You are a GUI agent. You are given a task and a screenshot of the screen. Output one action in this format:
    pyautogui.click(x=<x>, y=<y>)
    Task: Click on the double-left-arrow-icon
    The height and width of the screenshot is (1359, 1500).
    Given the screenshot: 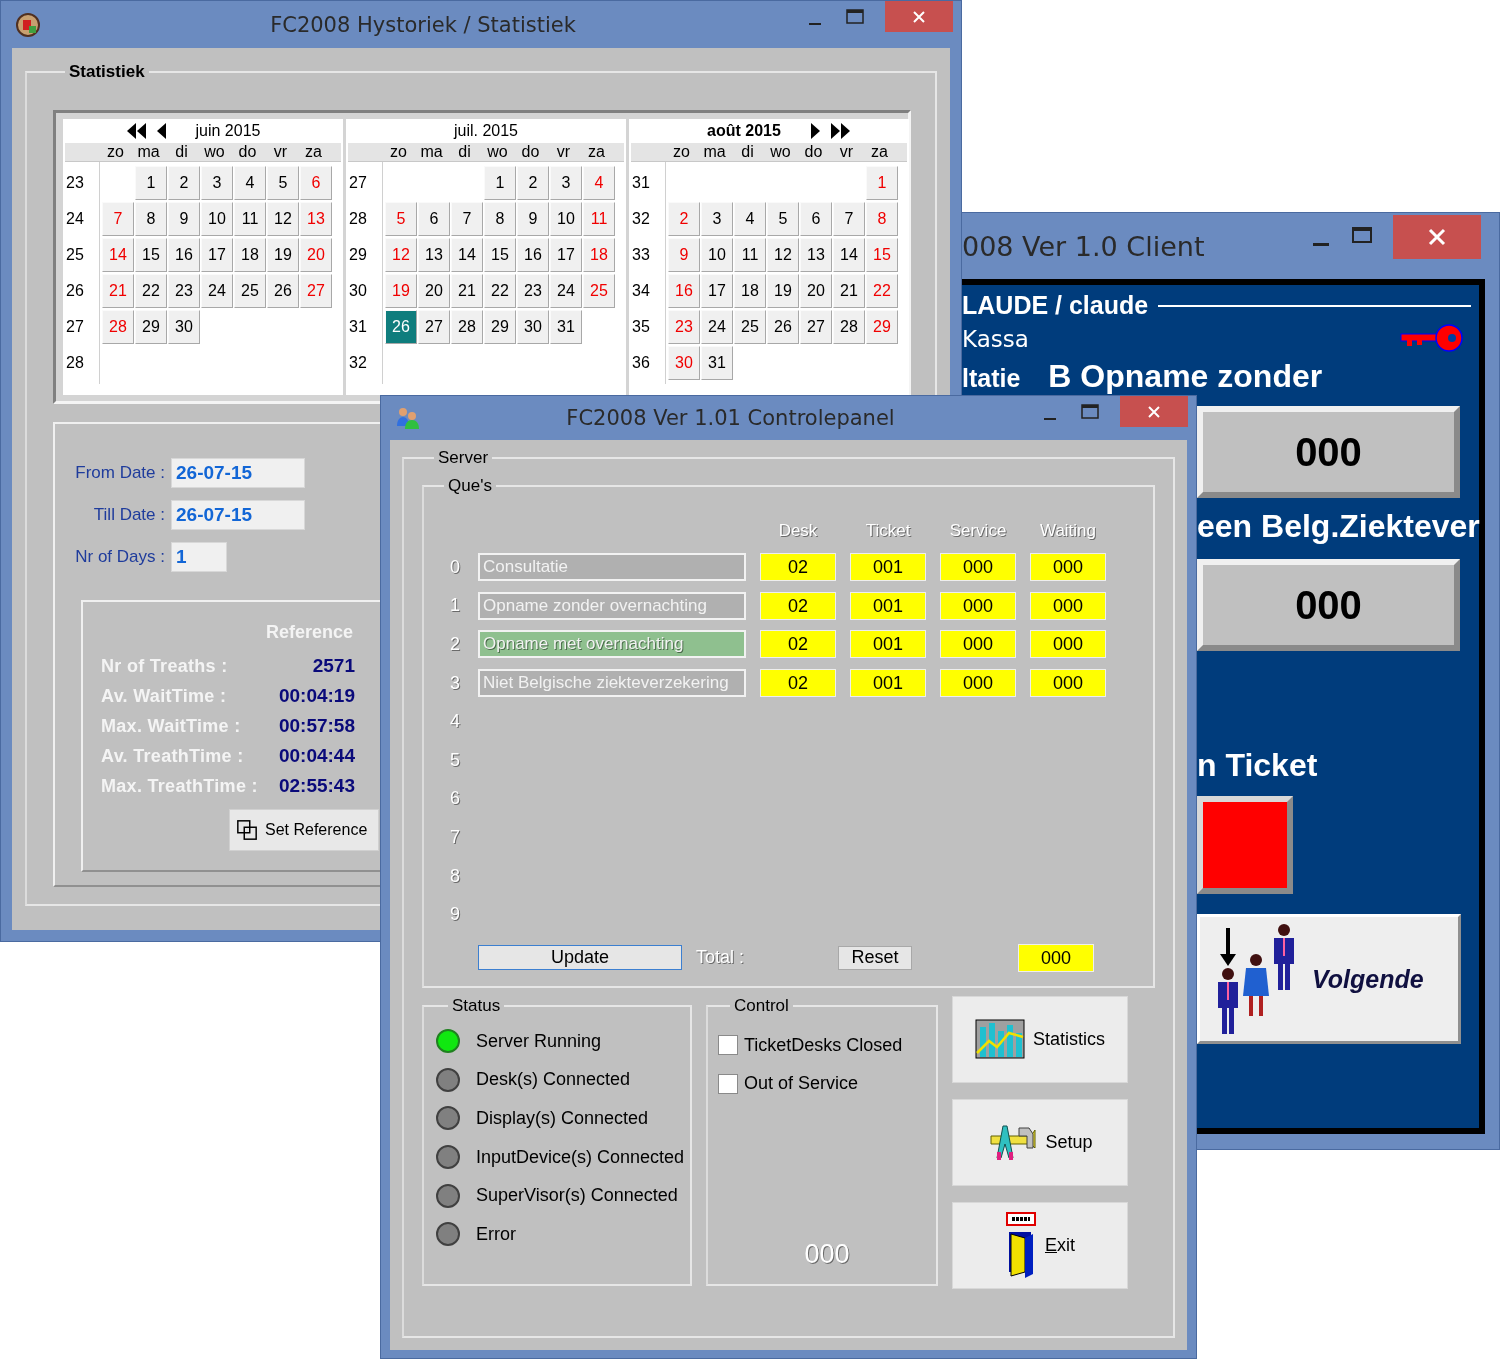 What is the action you would take?
    pyautogui.click(x=136, y=131)
    